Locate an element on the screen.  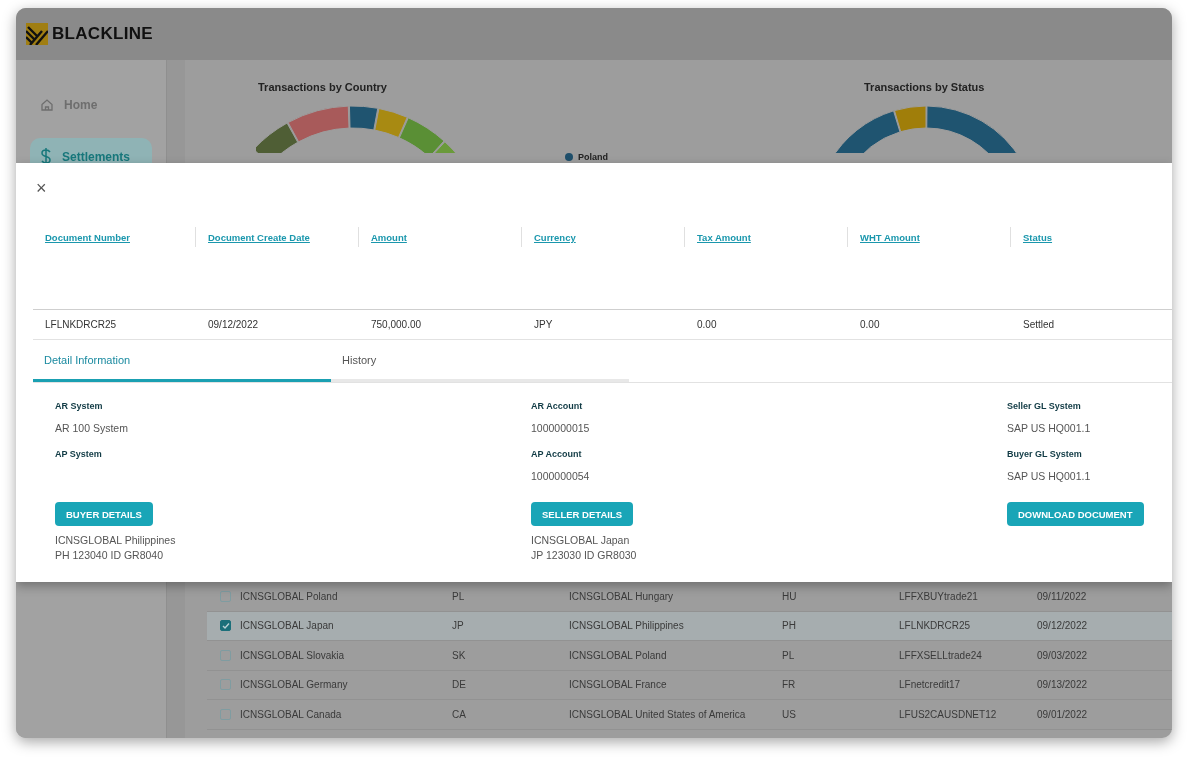
table-cell-text: ICNSGLOBAL United States of America is located at coordinates (658, 714).